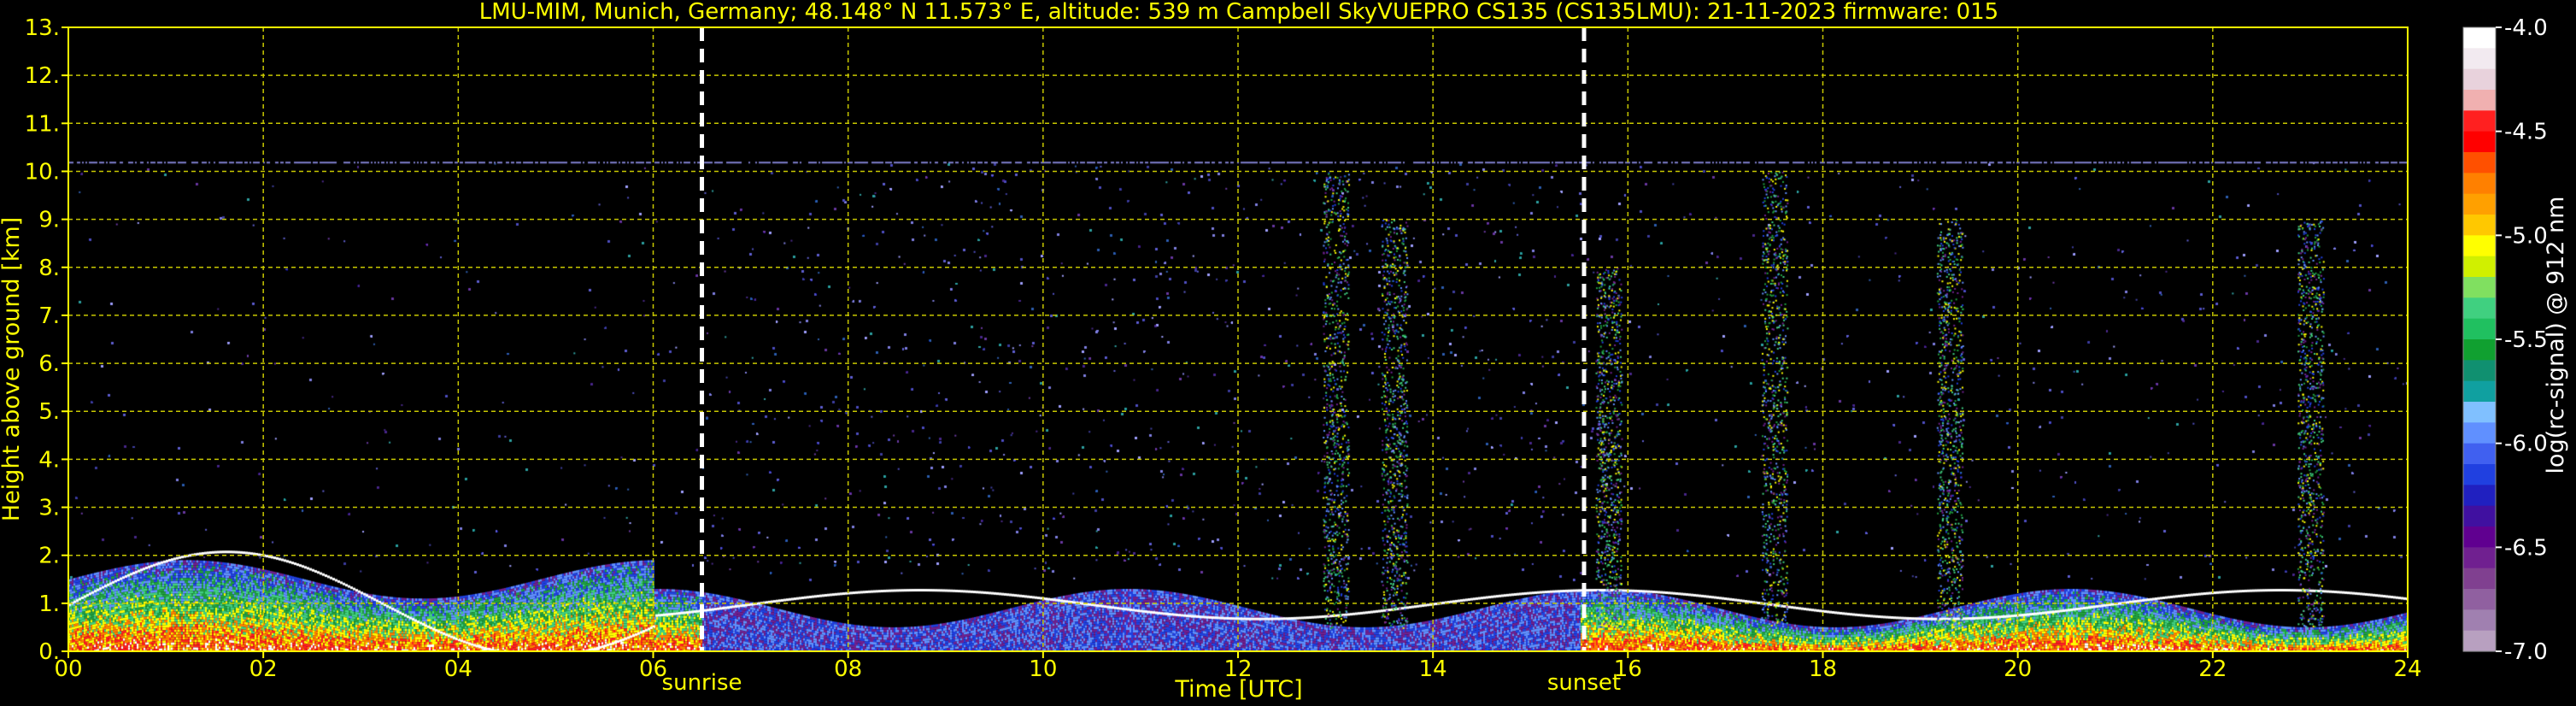 This screenshot has width=2576, height=706. What do you see at coordinates (2526, 444) in the screenshot?
I see `colorbar-tick-label: -6.0` at bounding box center [2526, 444].